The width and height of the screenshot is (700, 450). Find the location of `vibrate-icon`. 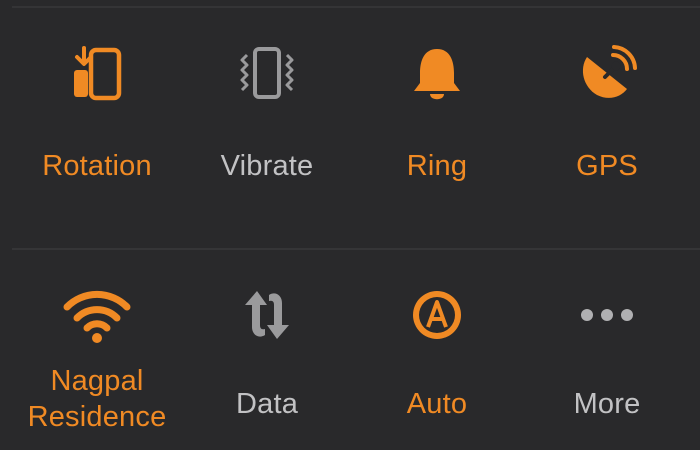

vibrate-icon is located at coordinates (267, 75).